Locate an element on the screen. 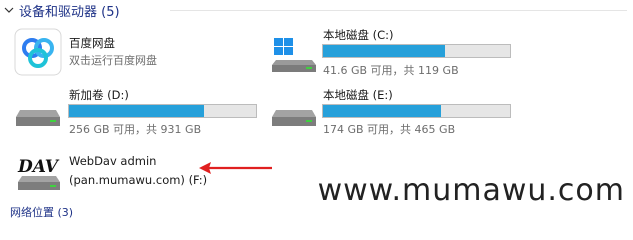 The width and height of the screenshot is (633, 240). section-divider is located at coordinates (398, 10).